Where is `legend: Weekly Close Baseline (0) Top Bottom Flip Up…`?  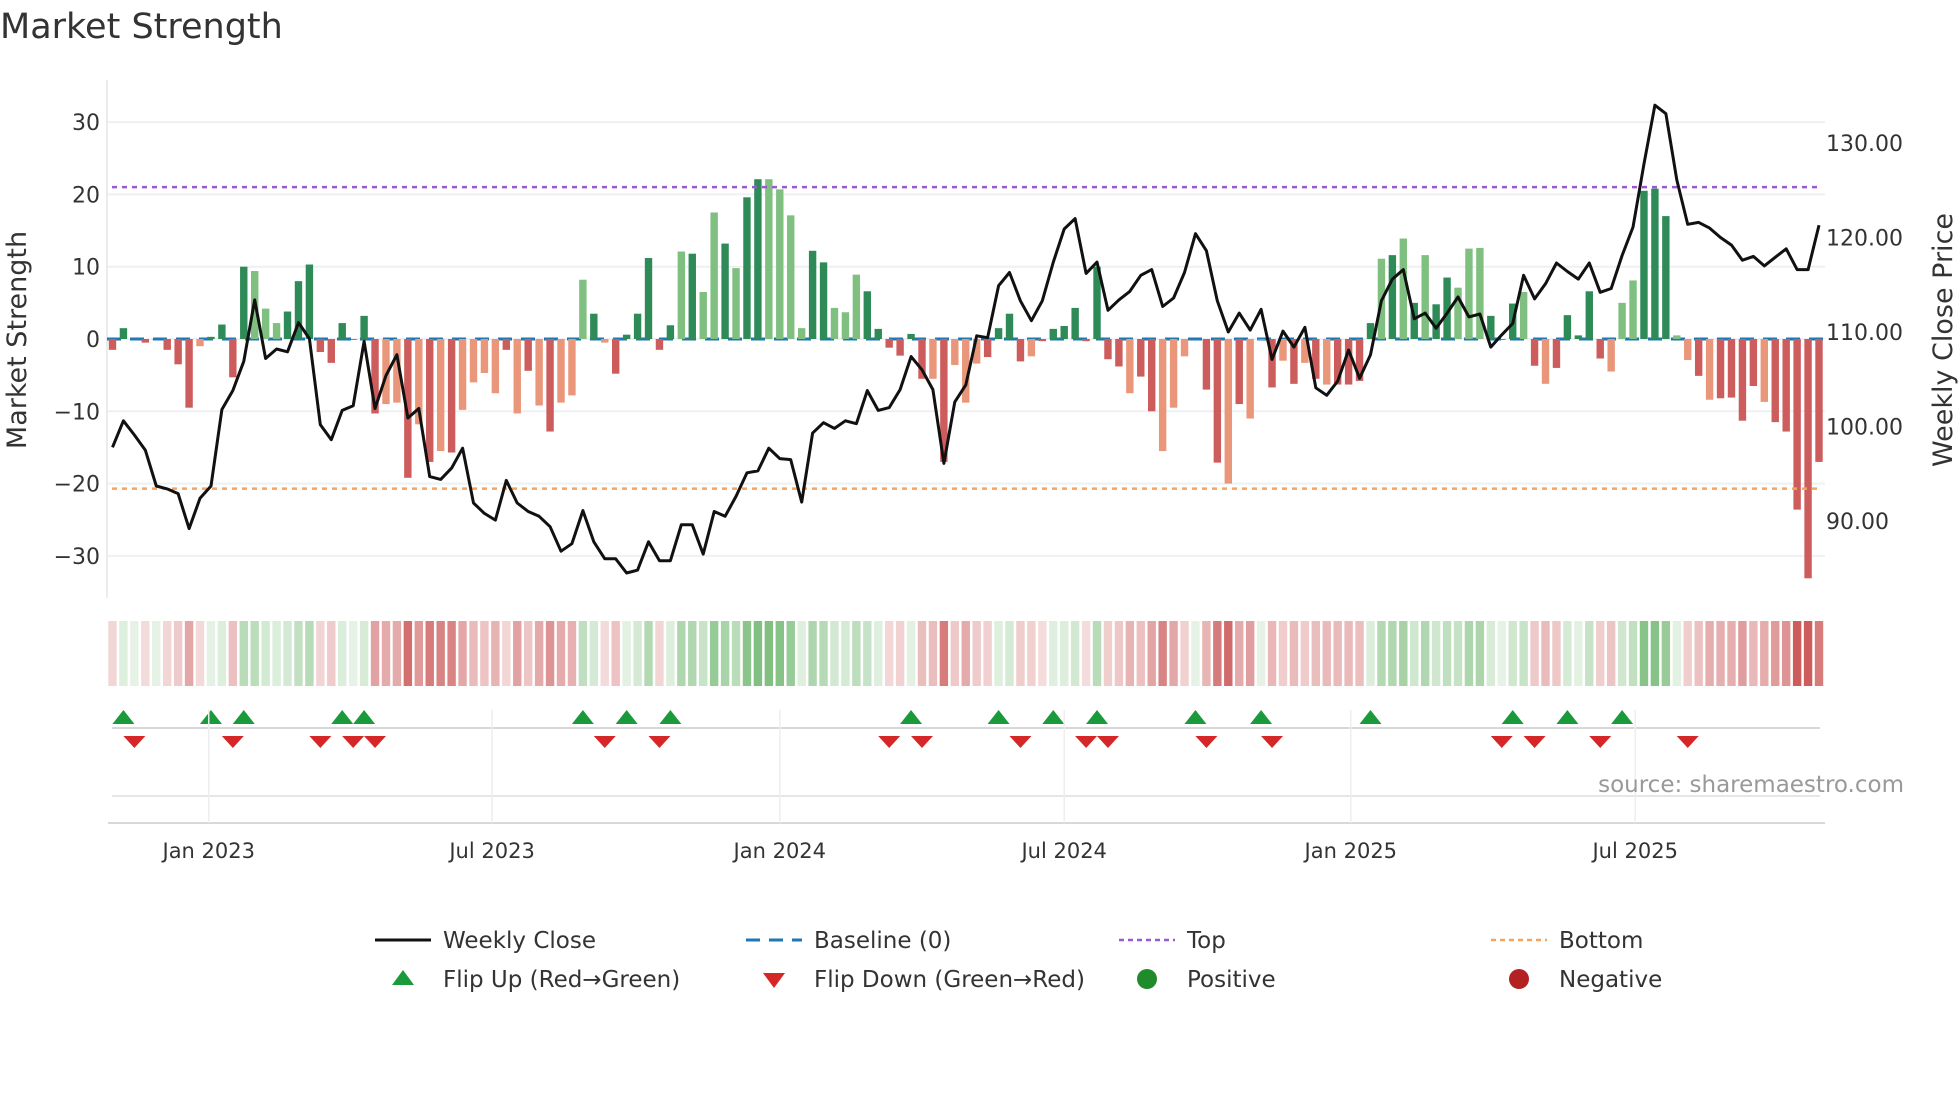 legend: Weekly Close Baseline (0) Top Bottom Flip Up… is located at coordinates (1018, 960).